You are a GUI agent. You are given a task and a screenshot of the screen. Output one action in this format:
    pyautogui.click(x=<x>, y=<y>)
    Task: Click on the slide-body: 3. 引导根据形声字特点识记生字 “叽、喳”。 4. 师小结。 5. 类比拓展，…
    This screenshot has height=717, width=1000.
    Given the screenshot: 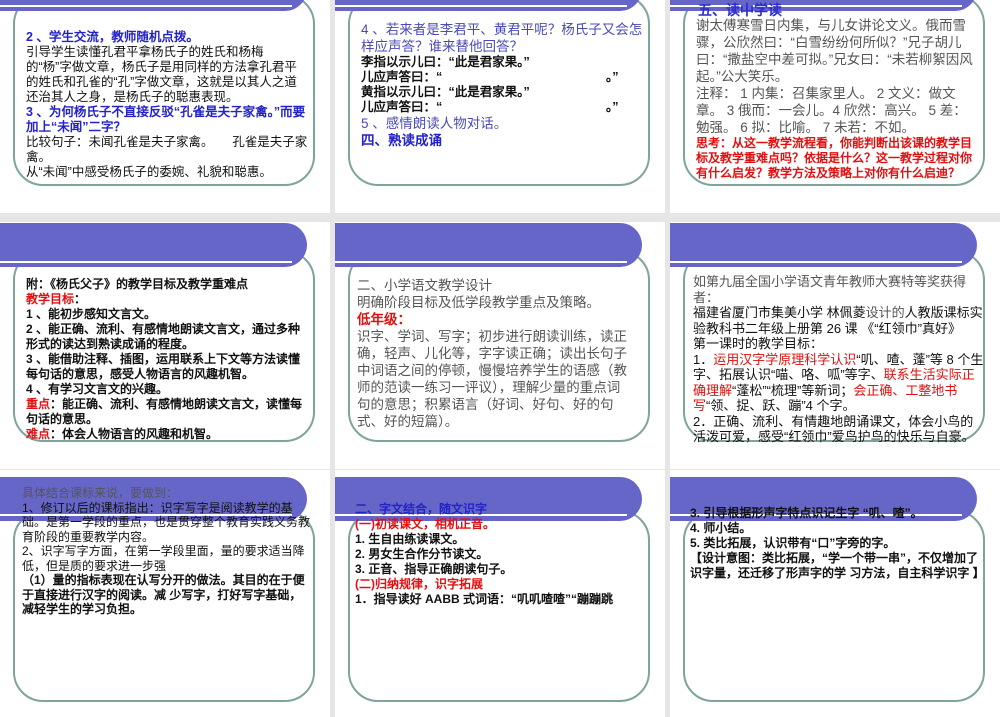 What is the action you would take?
    pyautogui.click(x=837, y=543)
    